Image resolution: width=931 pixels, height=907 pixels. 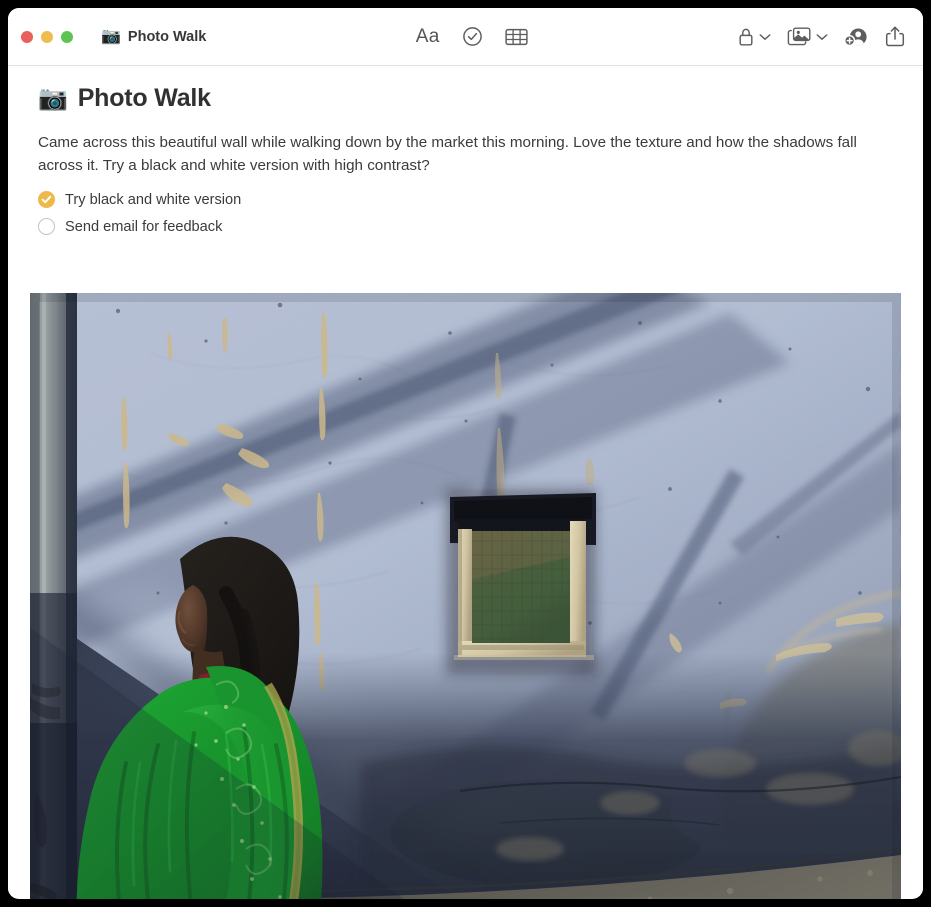 What do you see at coordinates (465, 226) in the screenshot?
I see `checklist-item-1: Send email for feedback` at bounding box center [465, 226].